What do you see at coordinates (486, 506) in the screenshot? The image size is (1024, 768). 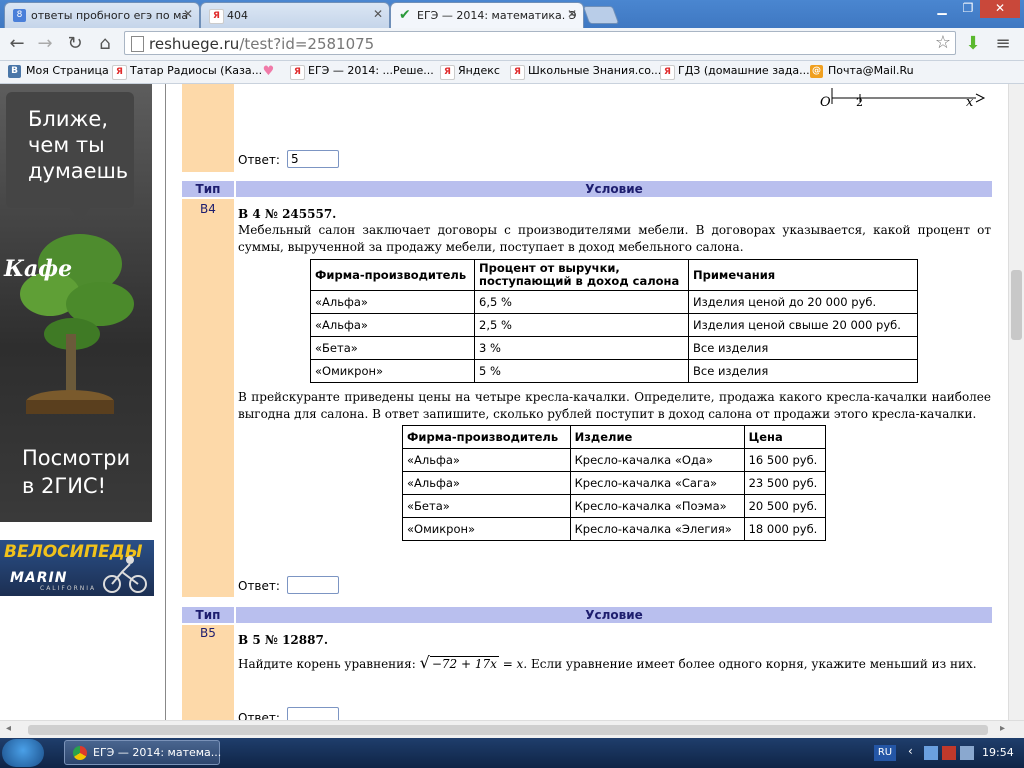 I see `table-cell: «Бета»` at bounding box center [486, 506].